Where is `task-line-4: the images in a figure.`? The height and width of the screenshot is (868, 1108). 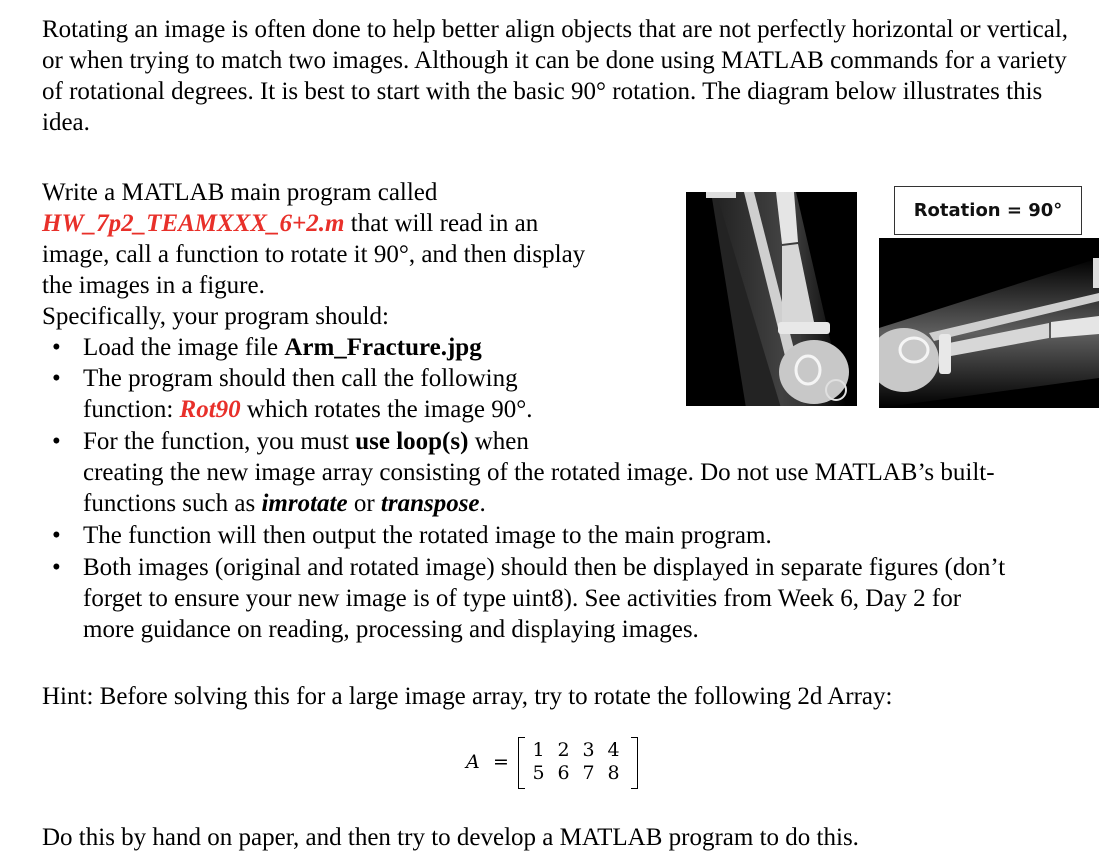 task-line-4: the images in a figure. is located at coordinates (153, 285).